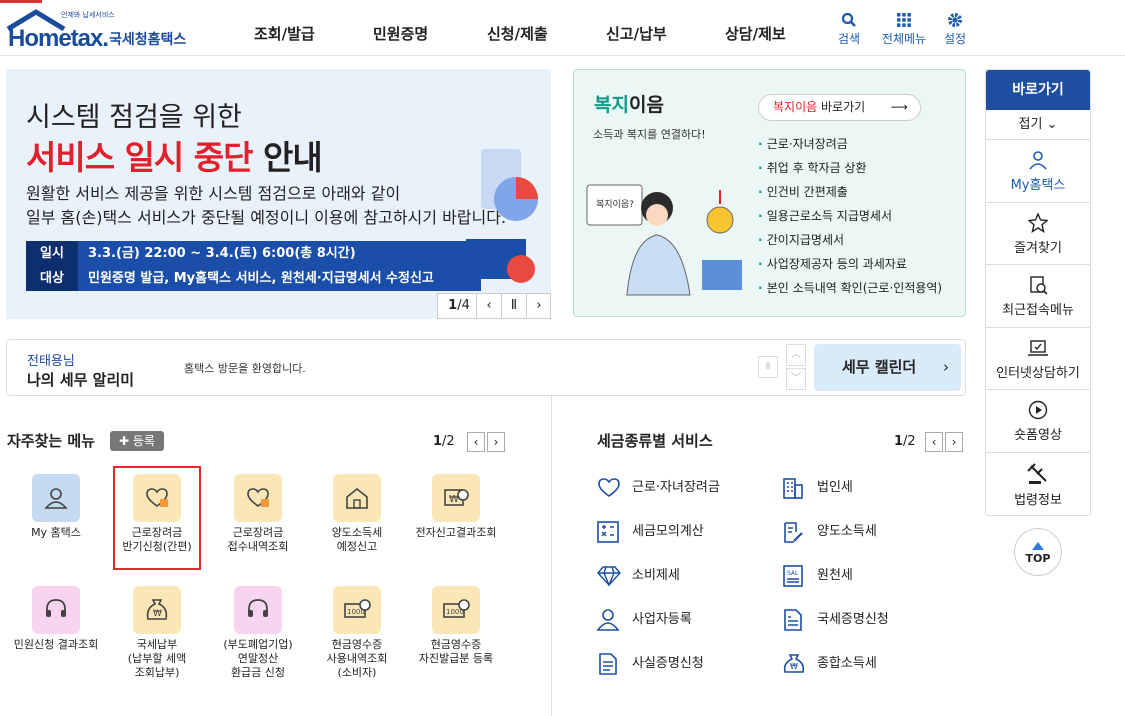  Describe the element at coordinates (664, 240) in the screenshot. I see `person-with-coin-illustration` at that location.